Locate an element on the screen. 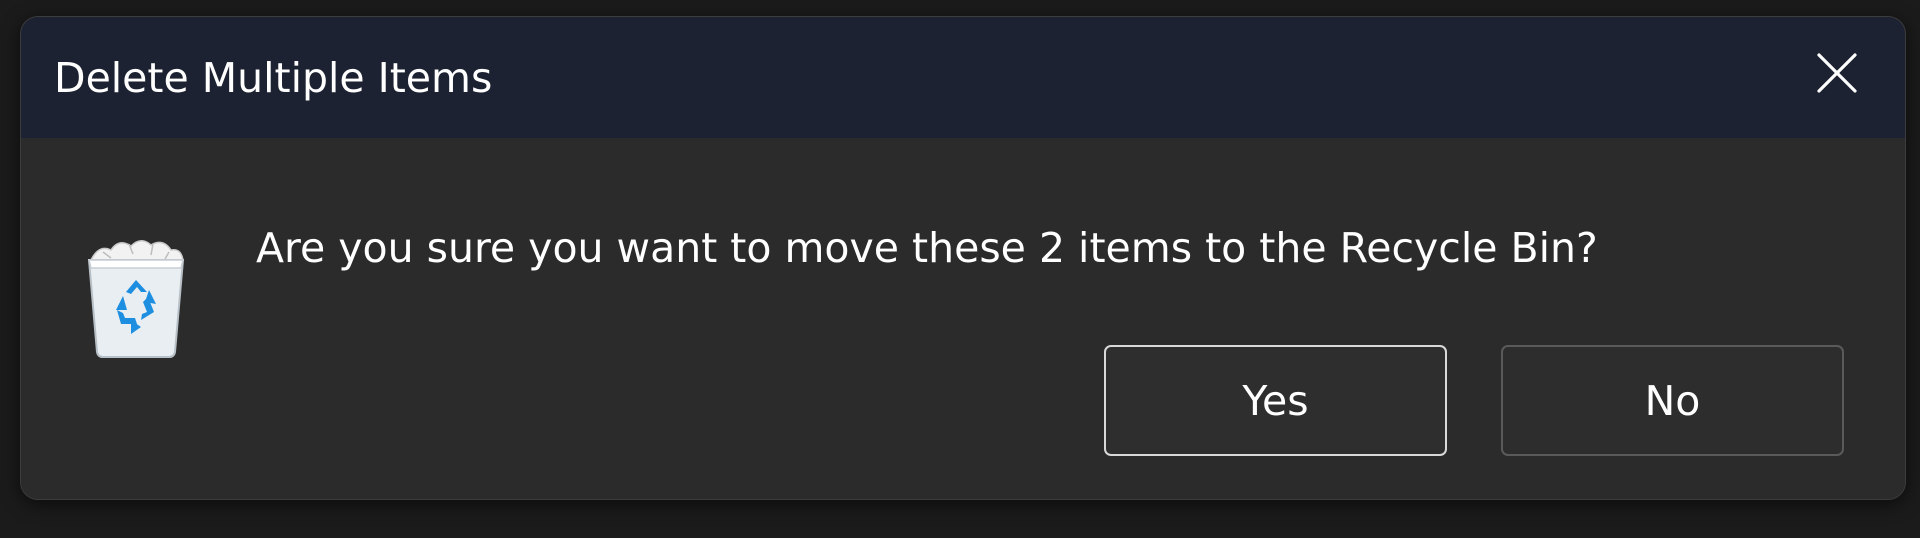 Image resolution: width=1920 pixels, height=538 pixels. no-button: No is located at coordinates (1672, 400).